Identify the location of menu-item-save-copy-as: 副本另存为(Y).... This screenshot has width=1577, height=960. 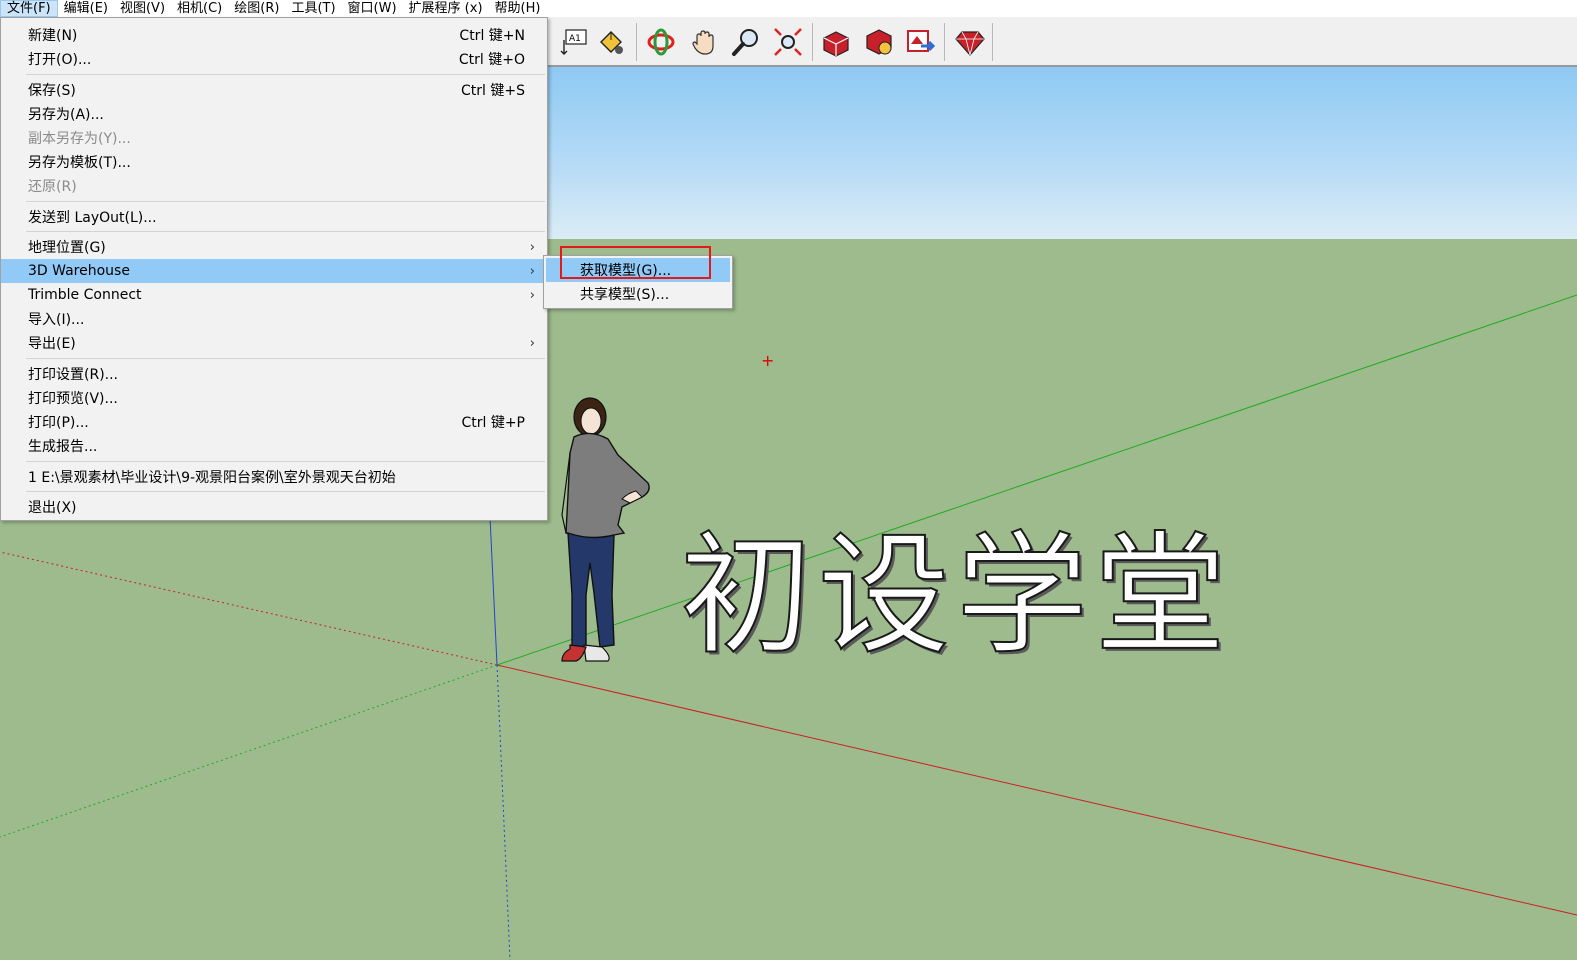
(274, 138).